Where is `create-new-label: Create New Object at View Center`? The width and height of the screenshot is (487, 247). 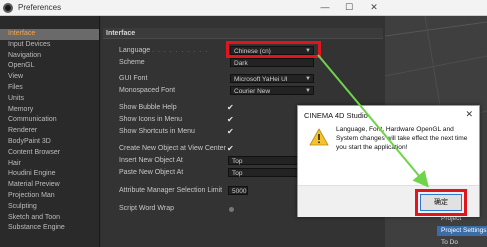 create-new-label: Create New Object at View Center is located at coordinates (172, 148).